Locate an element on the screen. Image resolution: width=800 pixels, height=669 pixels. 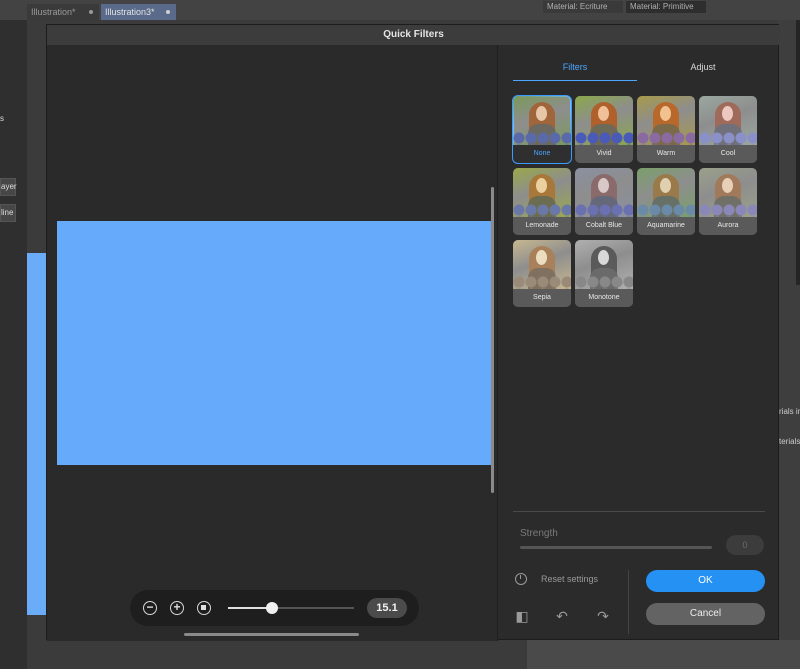
filter-label: None is located at coordinates (542, 154).